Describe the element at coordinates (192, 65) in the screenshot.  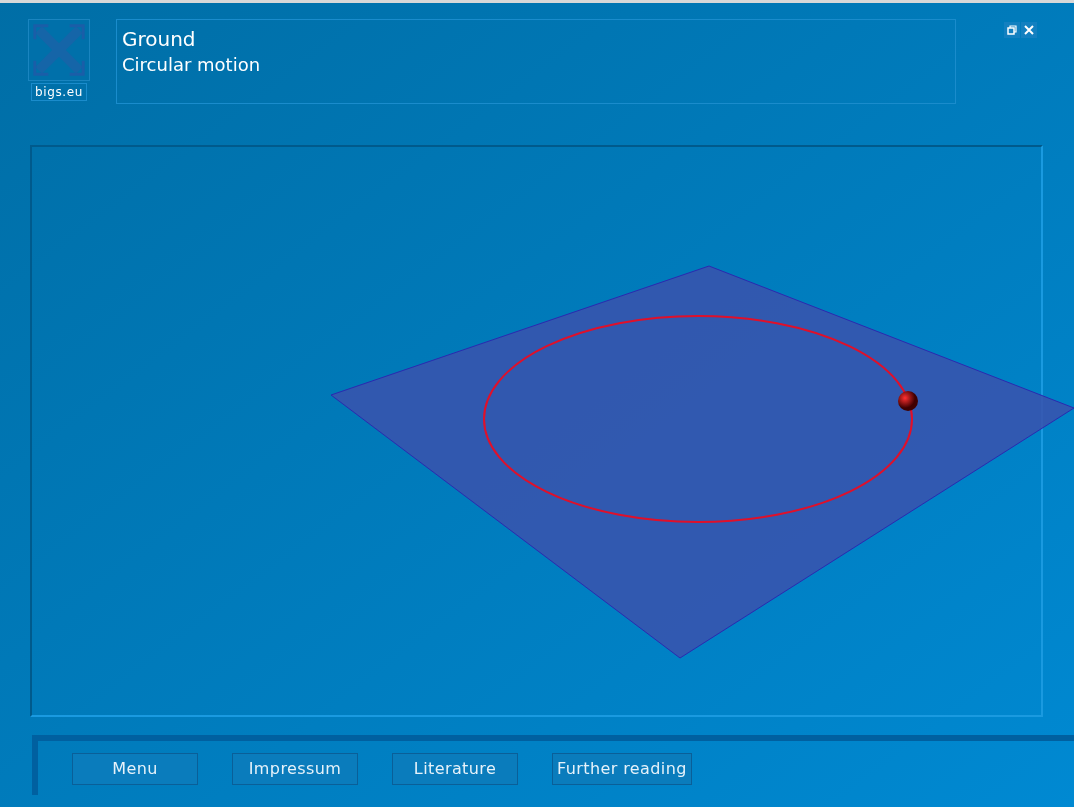
I see `window-subtitle: Circular motion` at that location.